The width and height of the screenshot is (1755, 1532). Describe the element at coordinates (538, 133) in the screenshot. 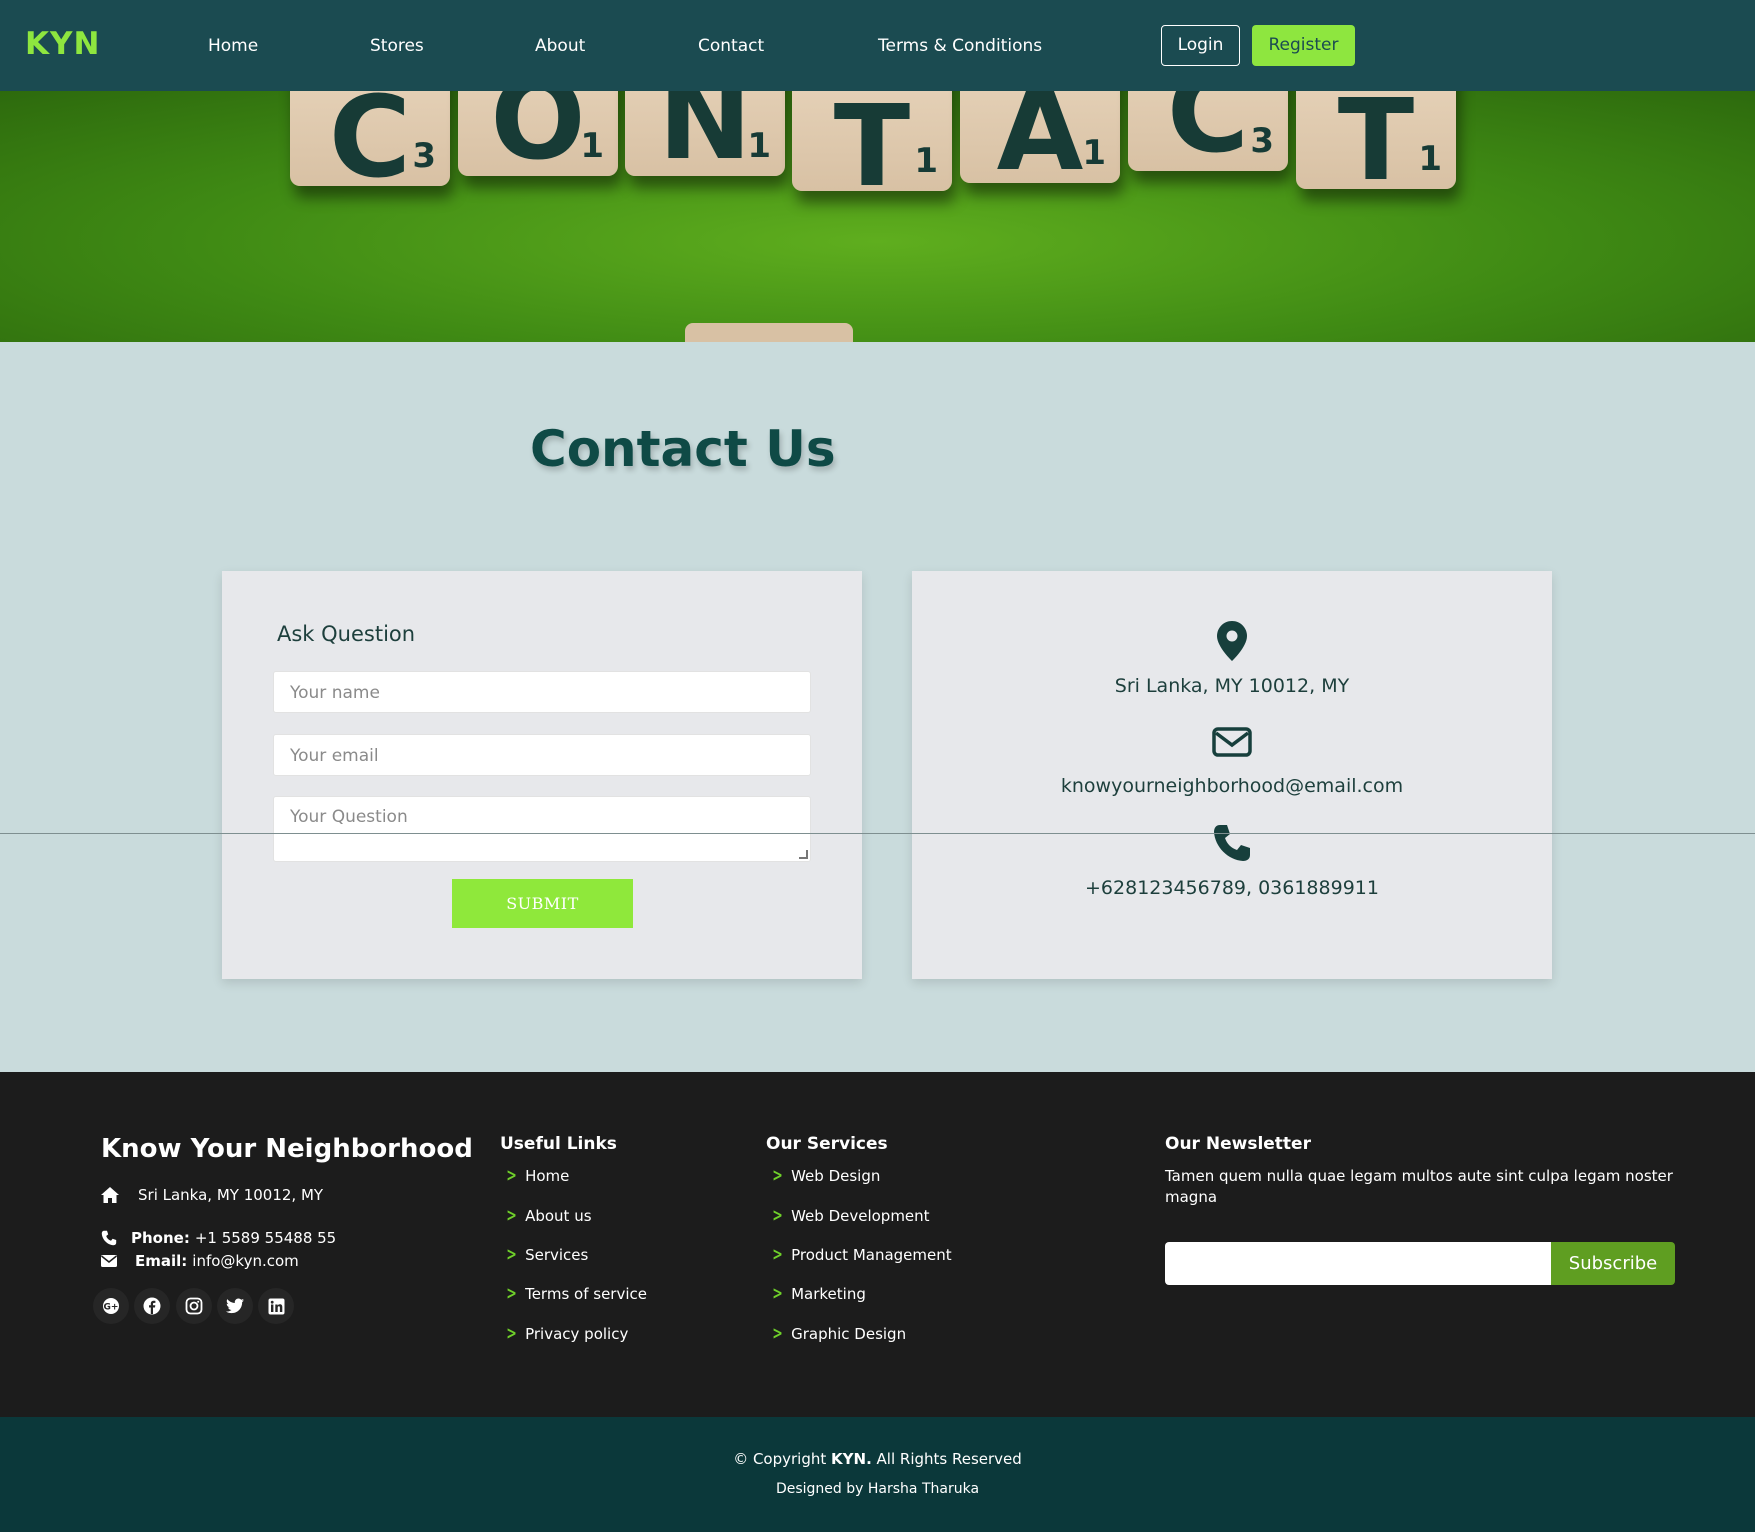

I see `letter-tile: O 1` at that location.